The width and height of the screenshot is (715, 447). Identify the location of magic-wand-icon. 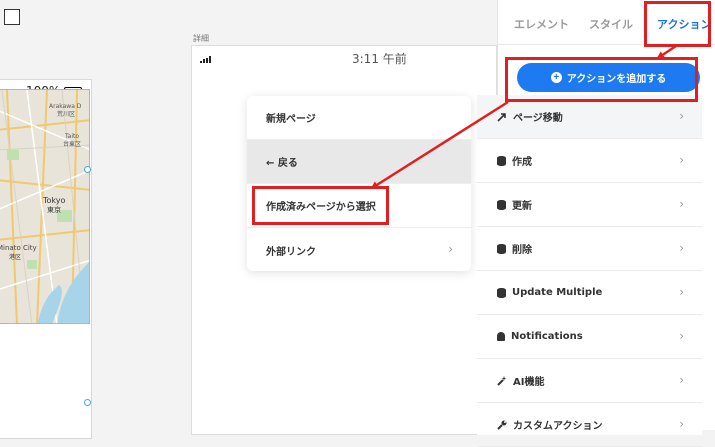
(502, 380).